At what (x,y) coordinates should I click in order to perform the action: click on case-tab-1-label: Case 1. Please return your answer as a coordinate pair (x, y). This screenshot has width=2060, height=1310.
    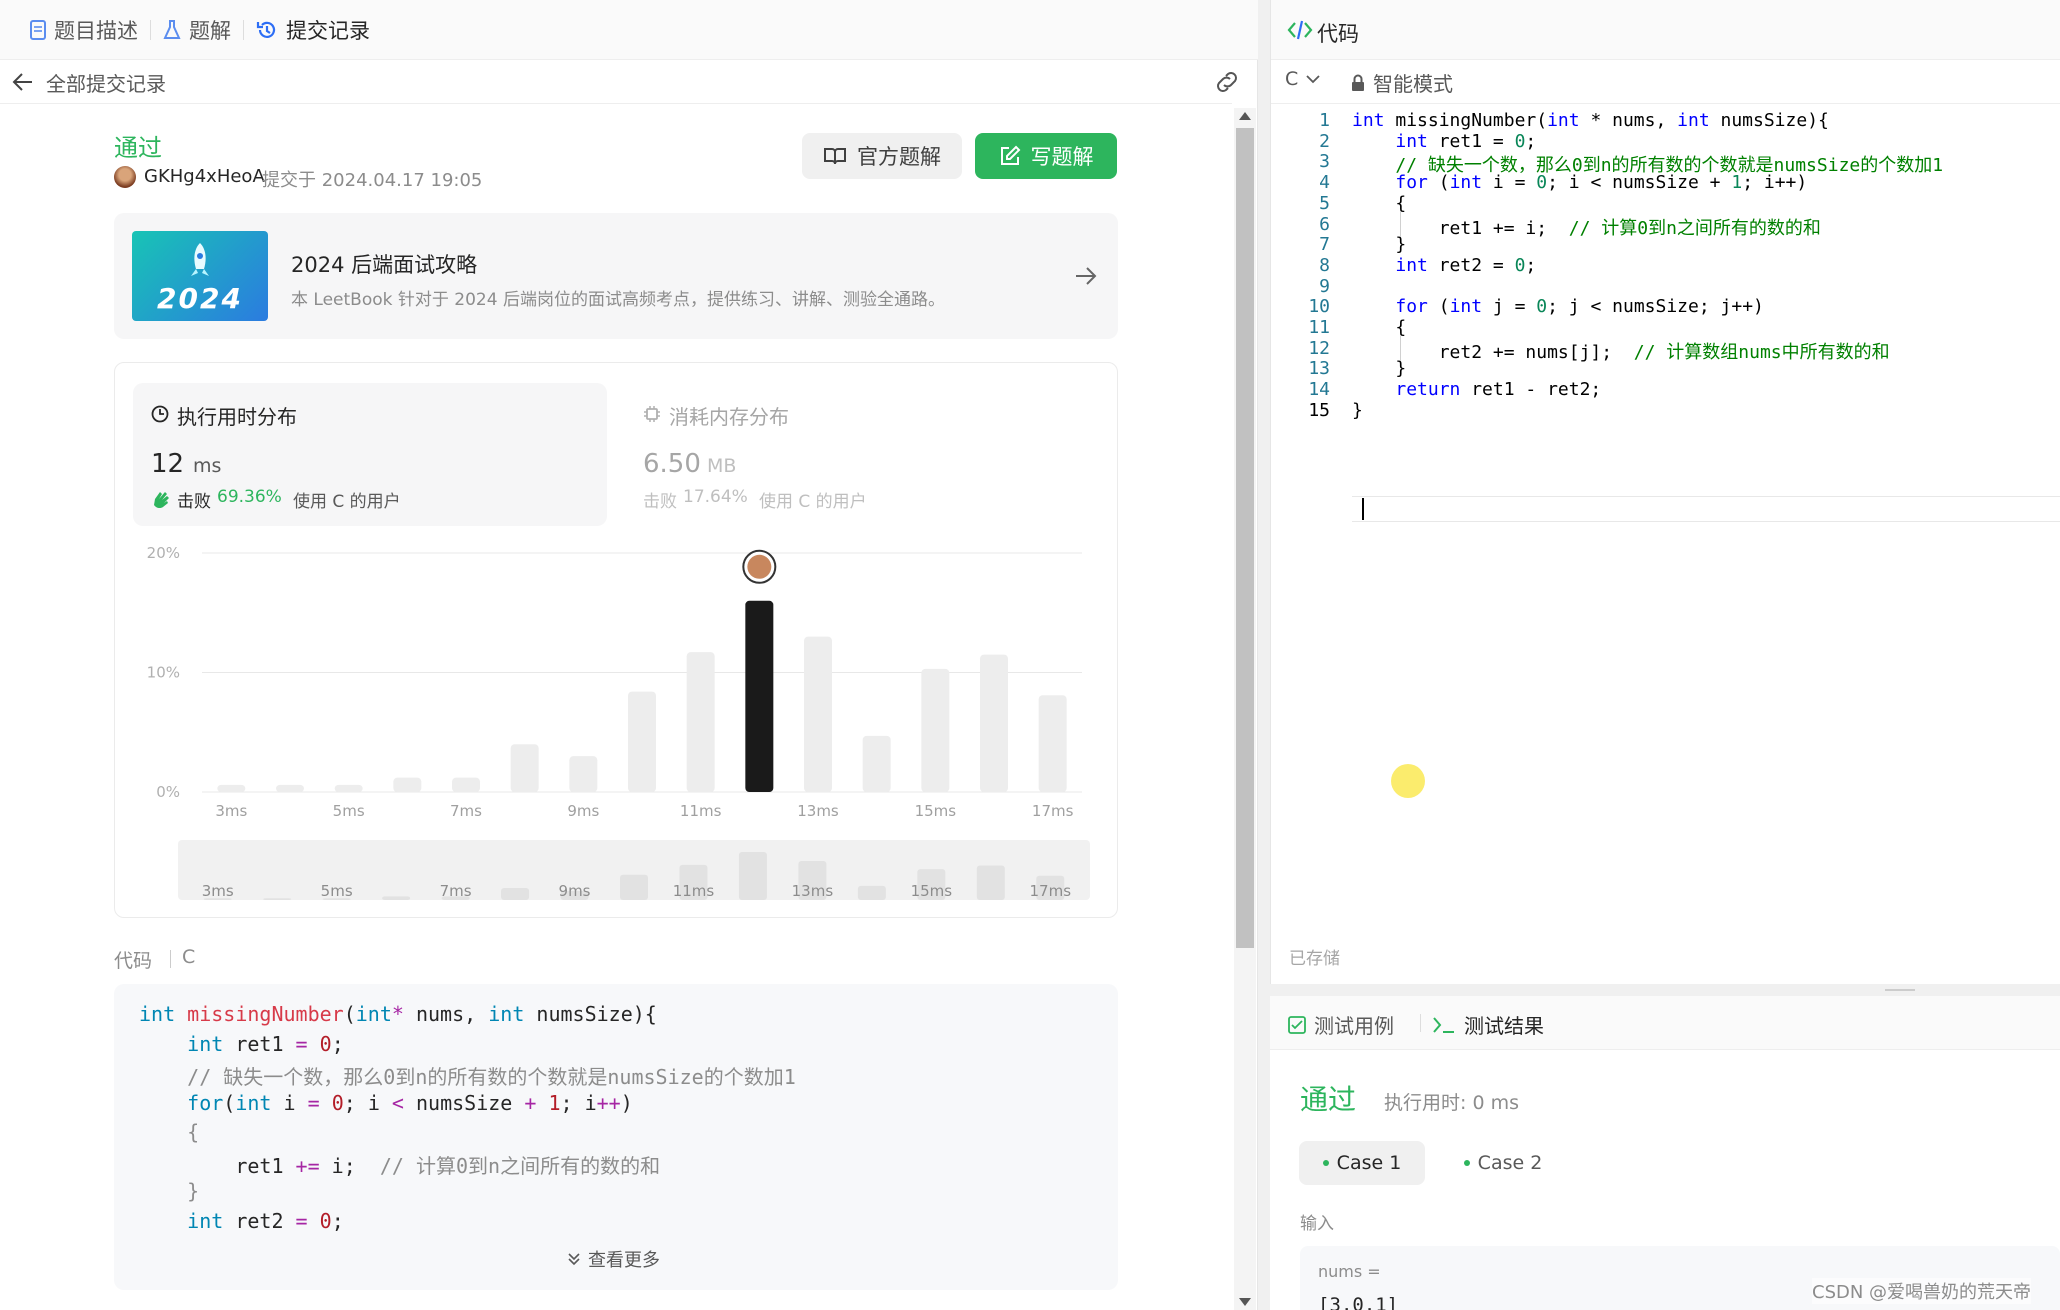
    Looking at the image, I should click on (1369, 1163).